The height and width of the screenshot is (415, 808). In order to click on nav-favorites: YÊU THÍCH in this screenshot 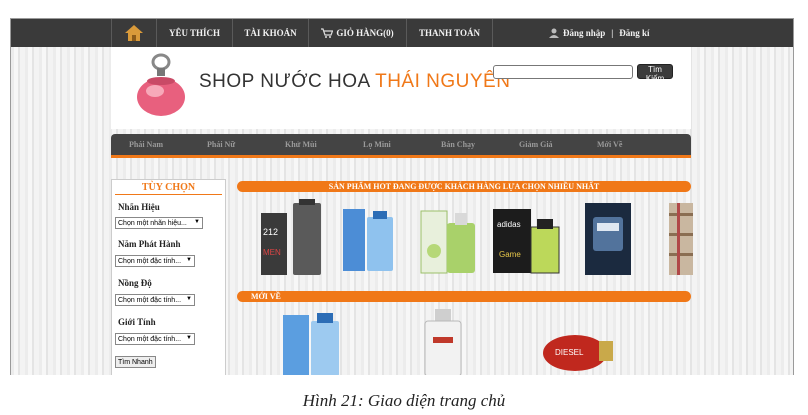, I will do `click(195, 33)`.